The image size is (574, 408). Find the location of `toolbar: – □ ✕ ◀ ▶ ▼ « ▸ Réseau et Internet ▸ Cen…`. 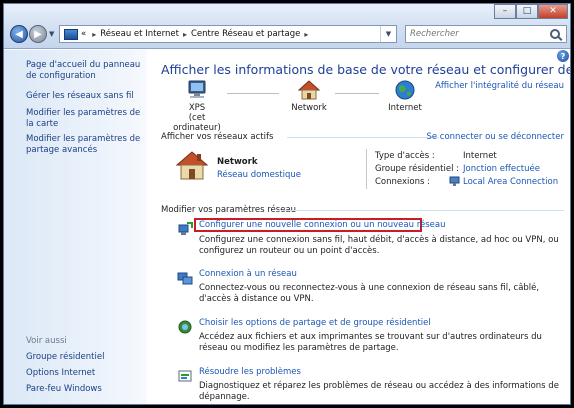

toolbar: – □ ✕ ◀ ▶ ▼ « ▸ Réseau et Internet ▸ Cen… is located at coordinates (287, 26).